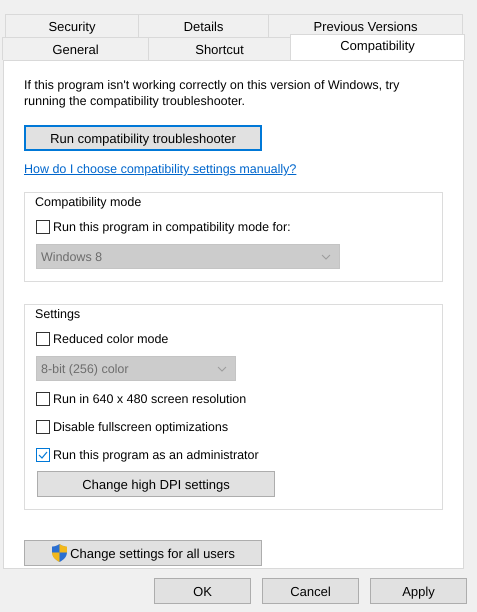 The width and height of the screenshot is (477, 612). I want to click on tab: Compatibility, so click(377, 47).